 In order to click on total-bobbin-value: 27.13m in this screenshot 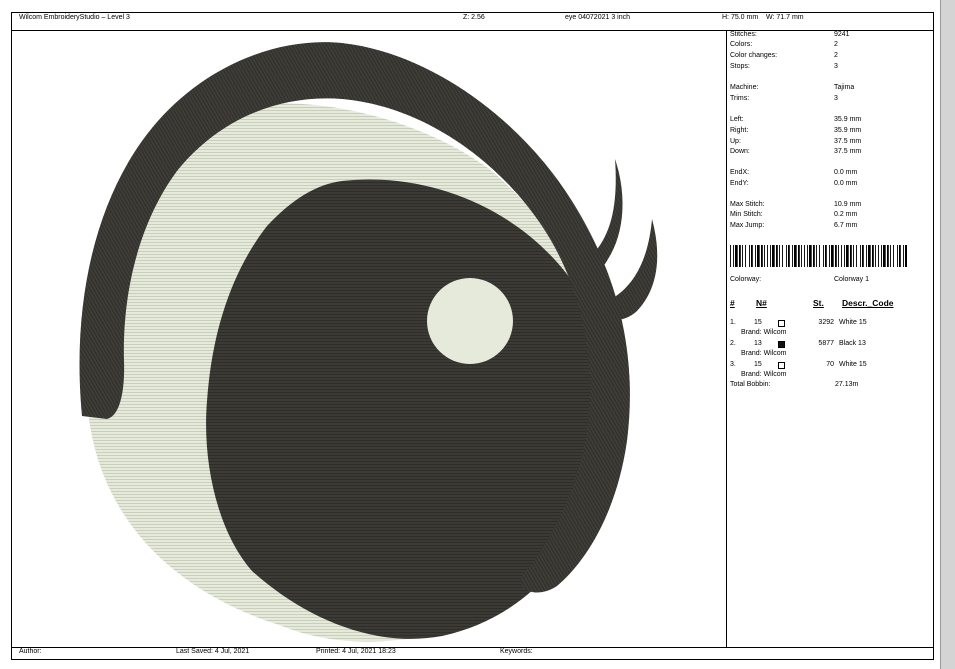, I will do `click(847, 384)`.